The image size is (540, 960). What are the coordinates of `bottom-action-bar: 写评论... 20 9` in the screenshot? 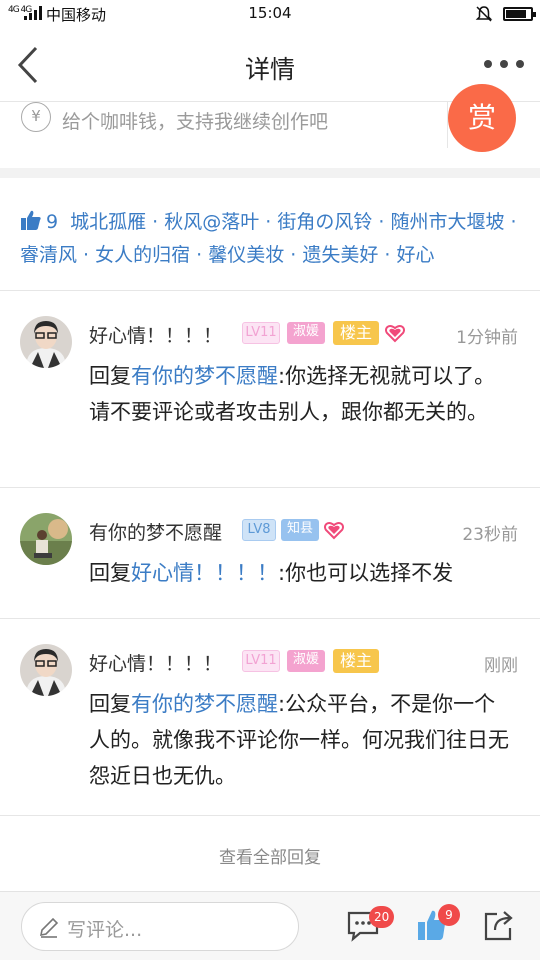 It's located at (270, 925).